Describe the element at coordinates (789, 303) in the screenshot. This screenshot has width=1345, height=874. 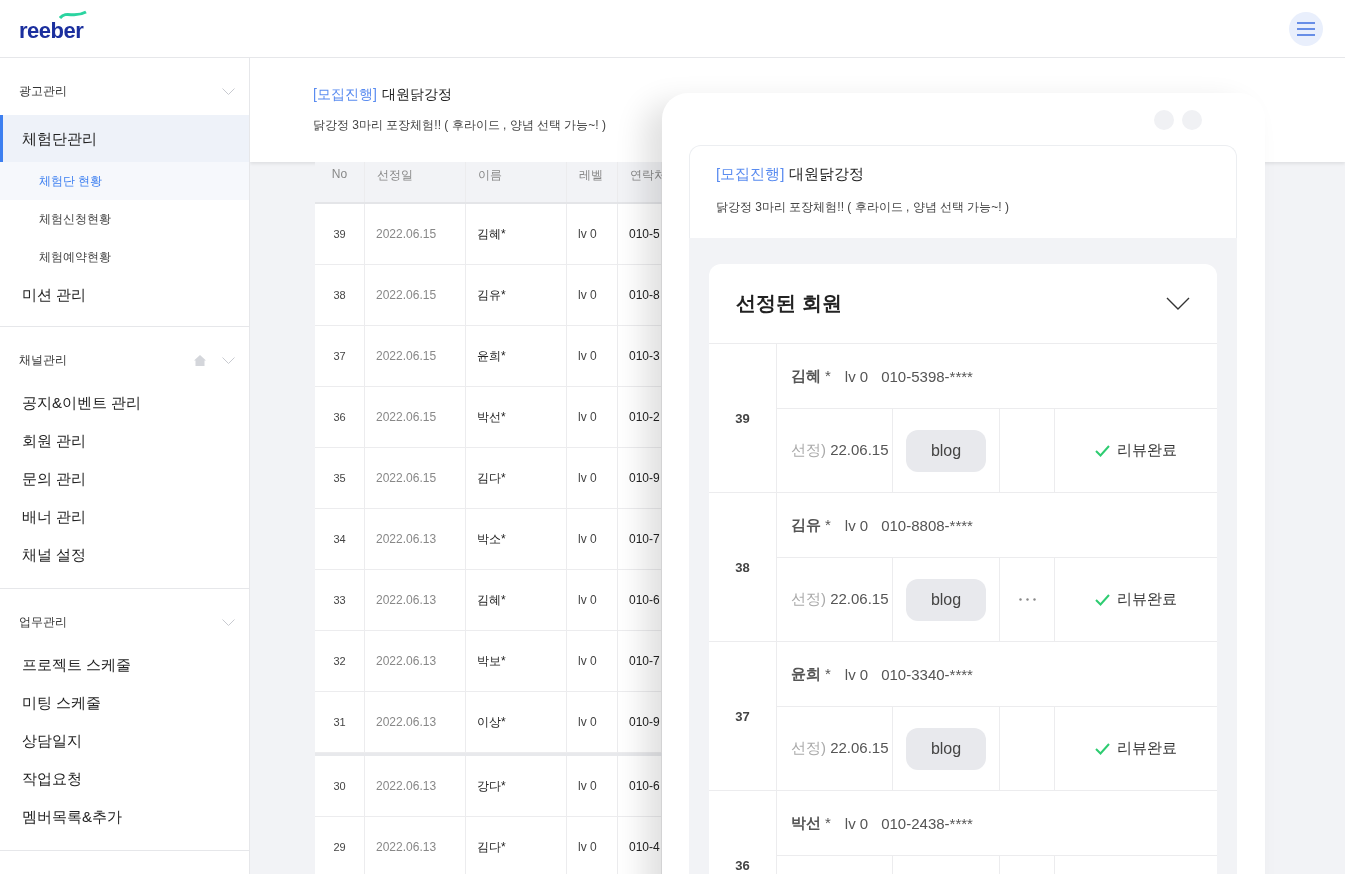
I see `section-title: 선정된 회원` at that location.